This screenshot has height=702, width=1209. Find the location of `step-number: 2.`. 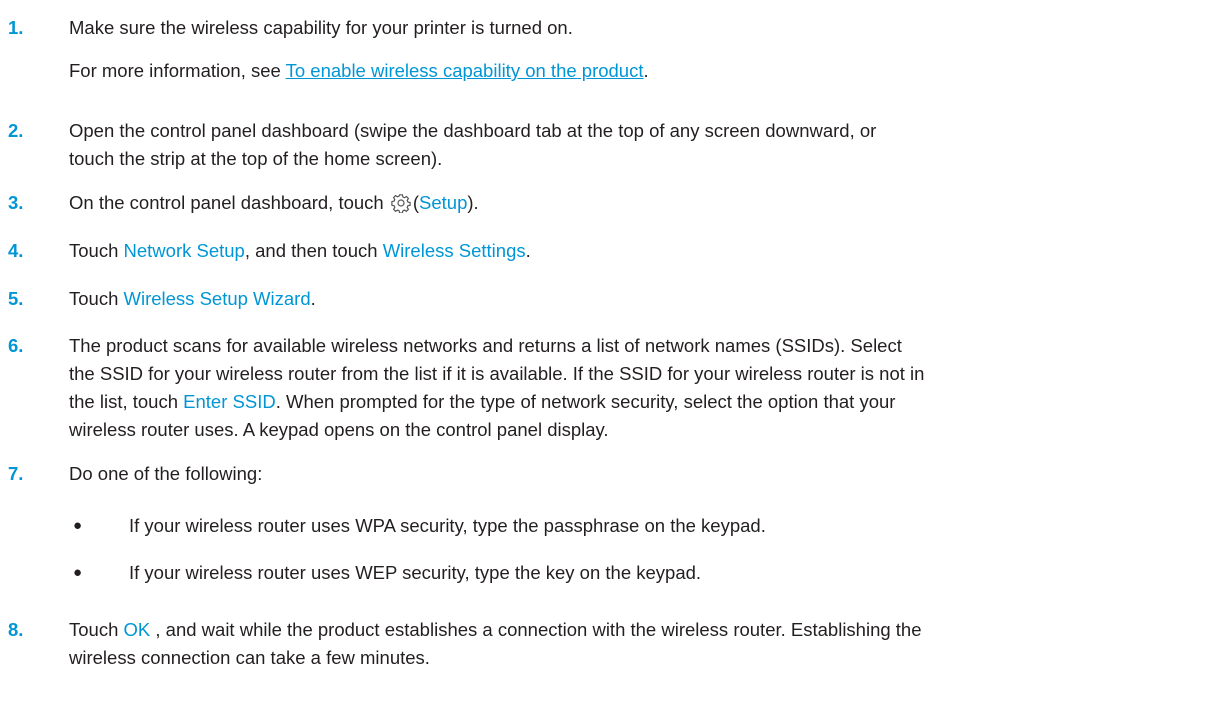

step-number: 2. is located at coordinates (16, 130).